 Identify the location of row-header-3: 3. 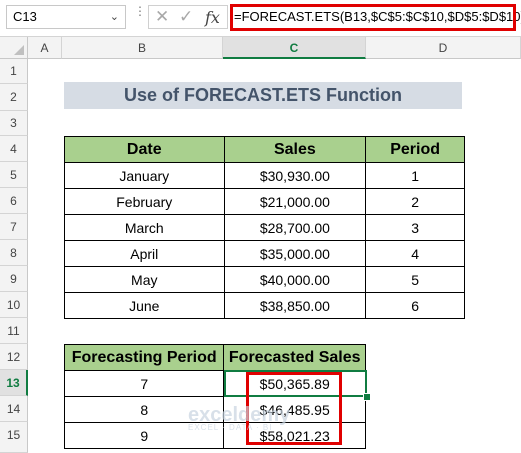
(14, 123).